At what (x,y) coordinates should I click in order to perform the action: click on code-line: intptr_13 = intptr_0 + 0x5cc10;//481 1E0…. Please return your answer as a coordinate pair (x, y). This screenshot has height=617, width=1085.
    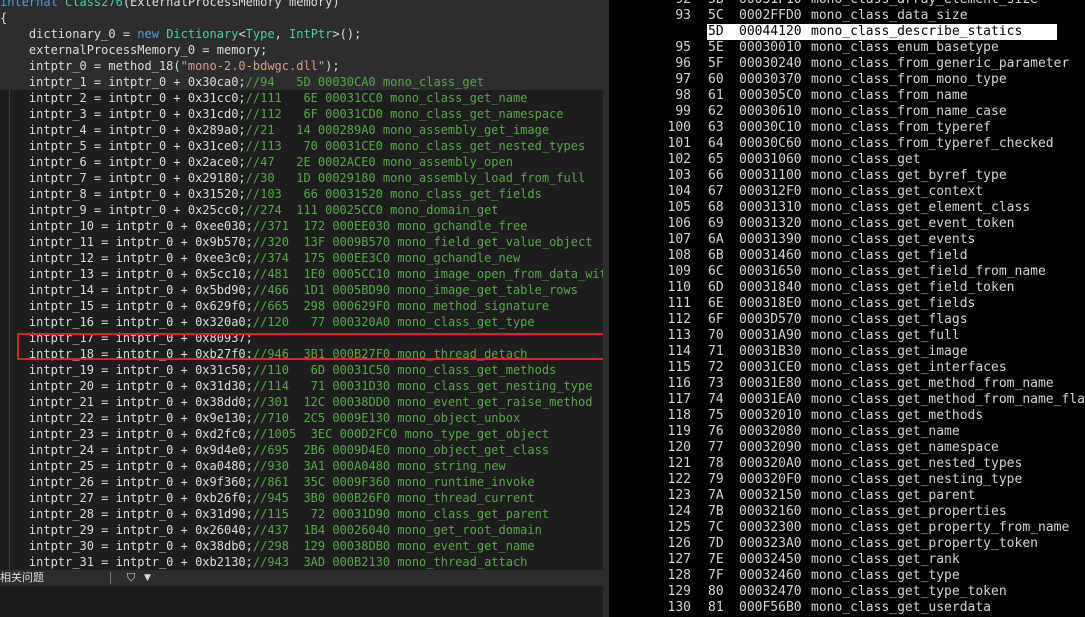
    Looking at the image, I should click on (301, 274).